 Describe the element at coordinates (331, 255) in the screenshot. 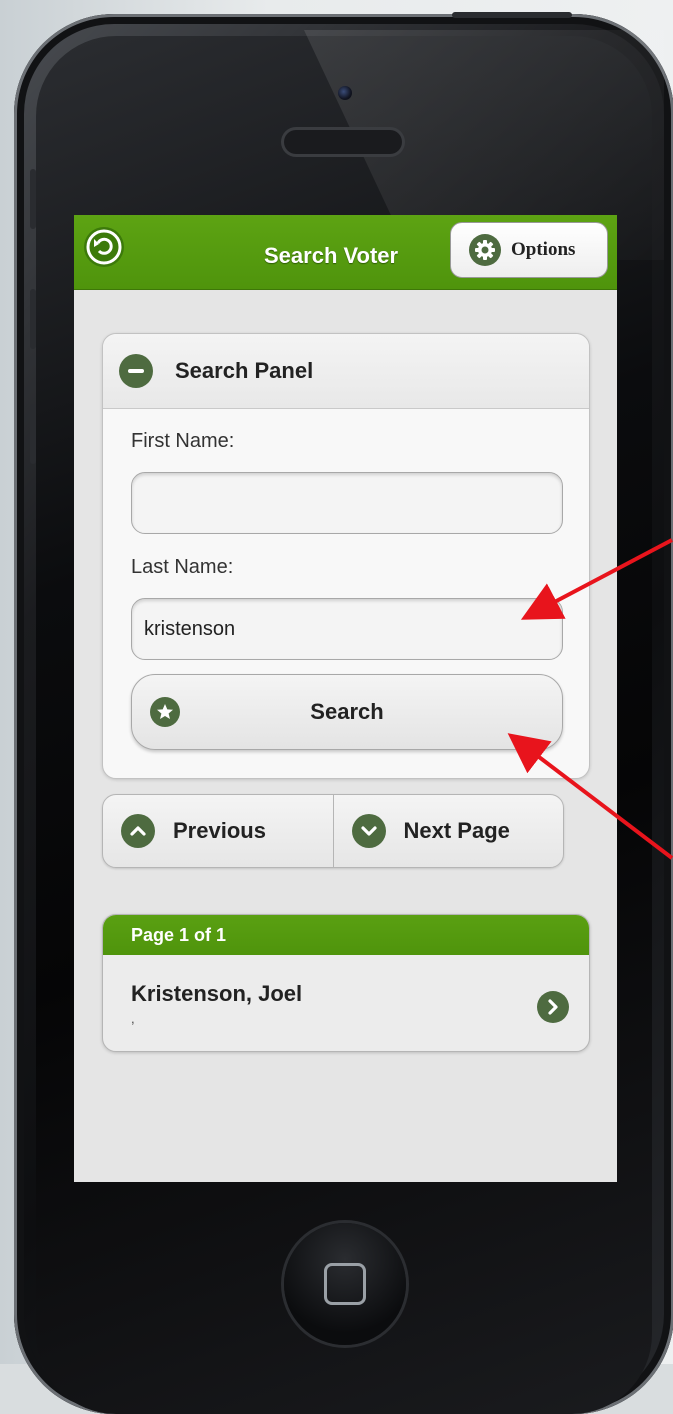

I see `page-title: Search Voter` at that location.